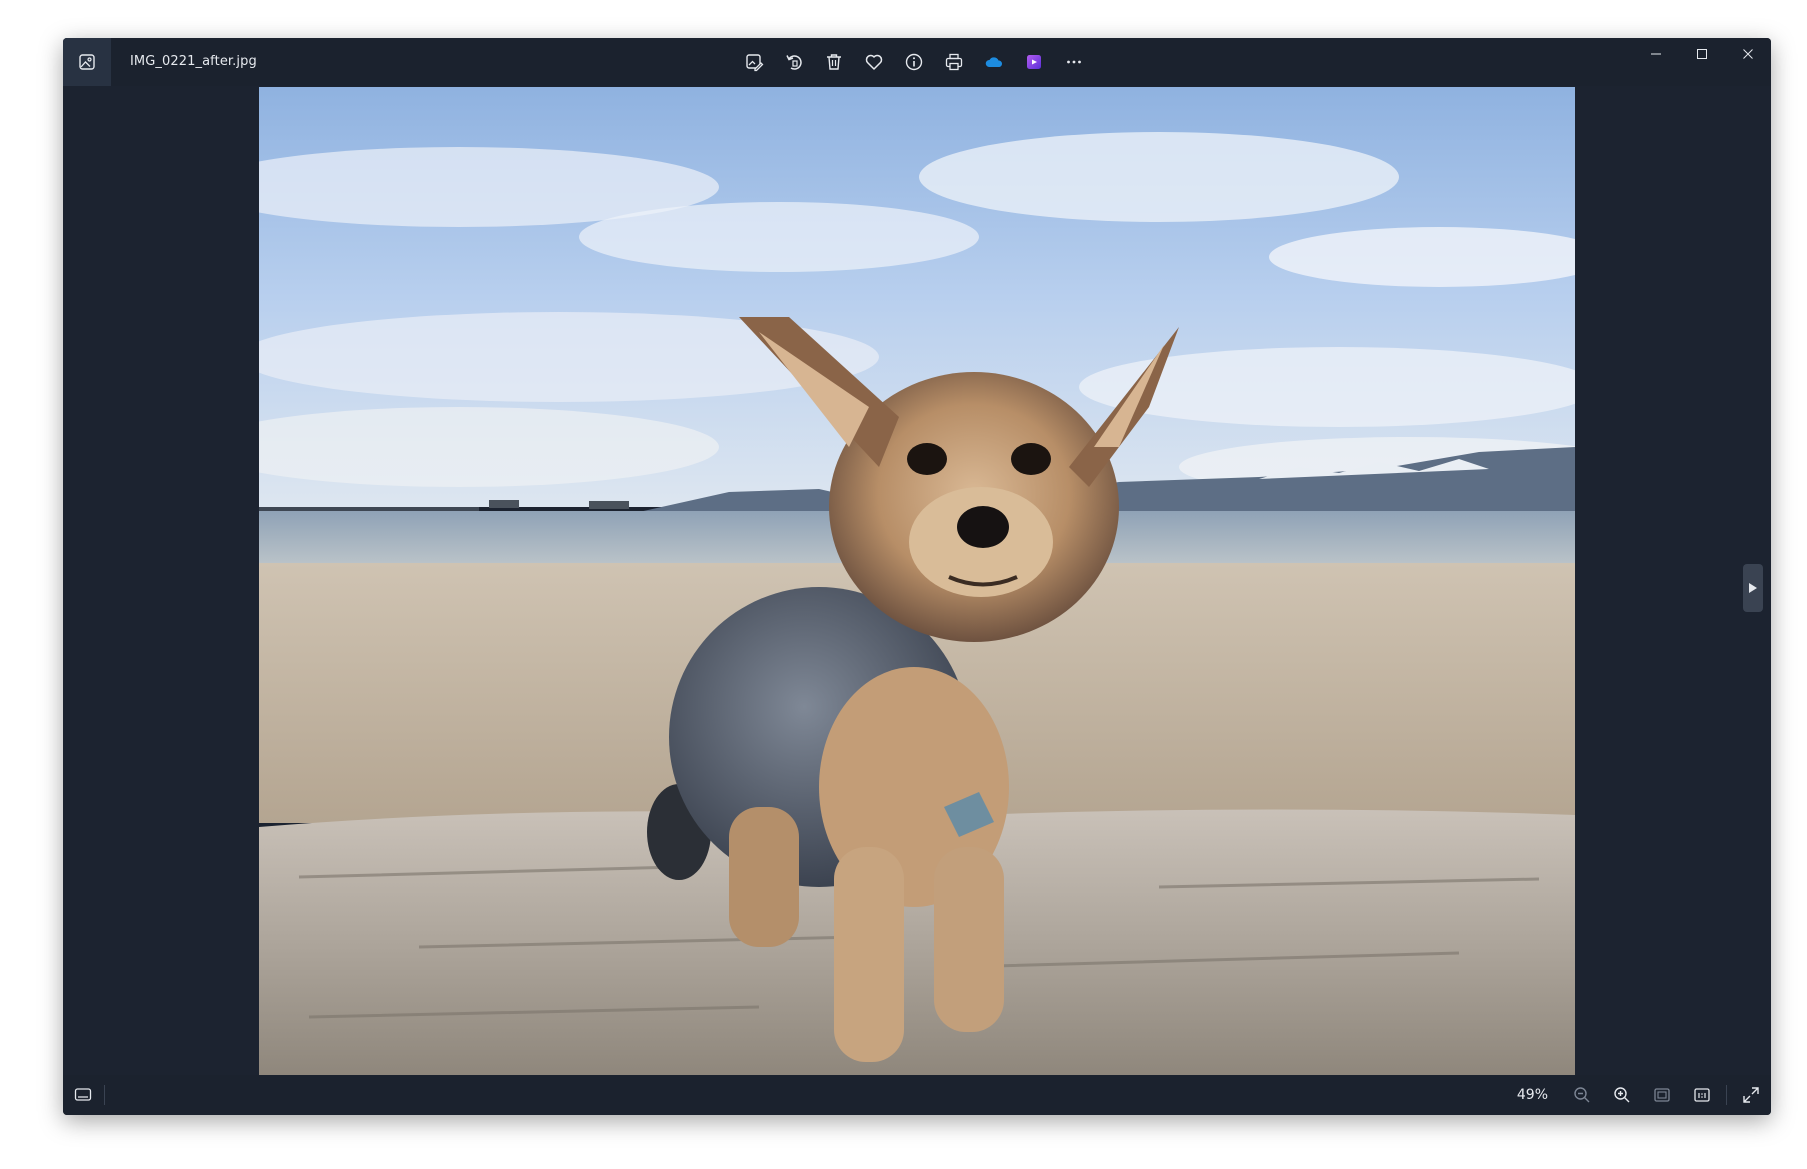 The height and width of the screenshot is (1169, 1807). I want to click on more-icon, so click(1074, 62).